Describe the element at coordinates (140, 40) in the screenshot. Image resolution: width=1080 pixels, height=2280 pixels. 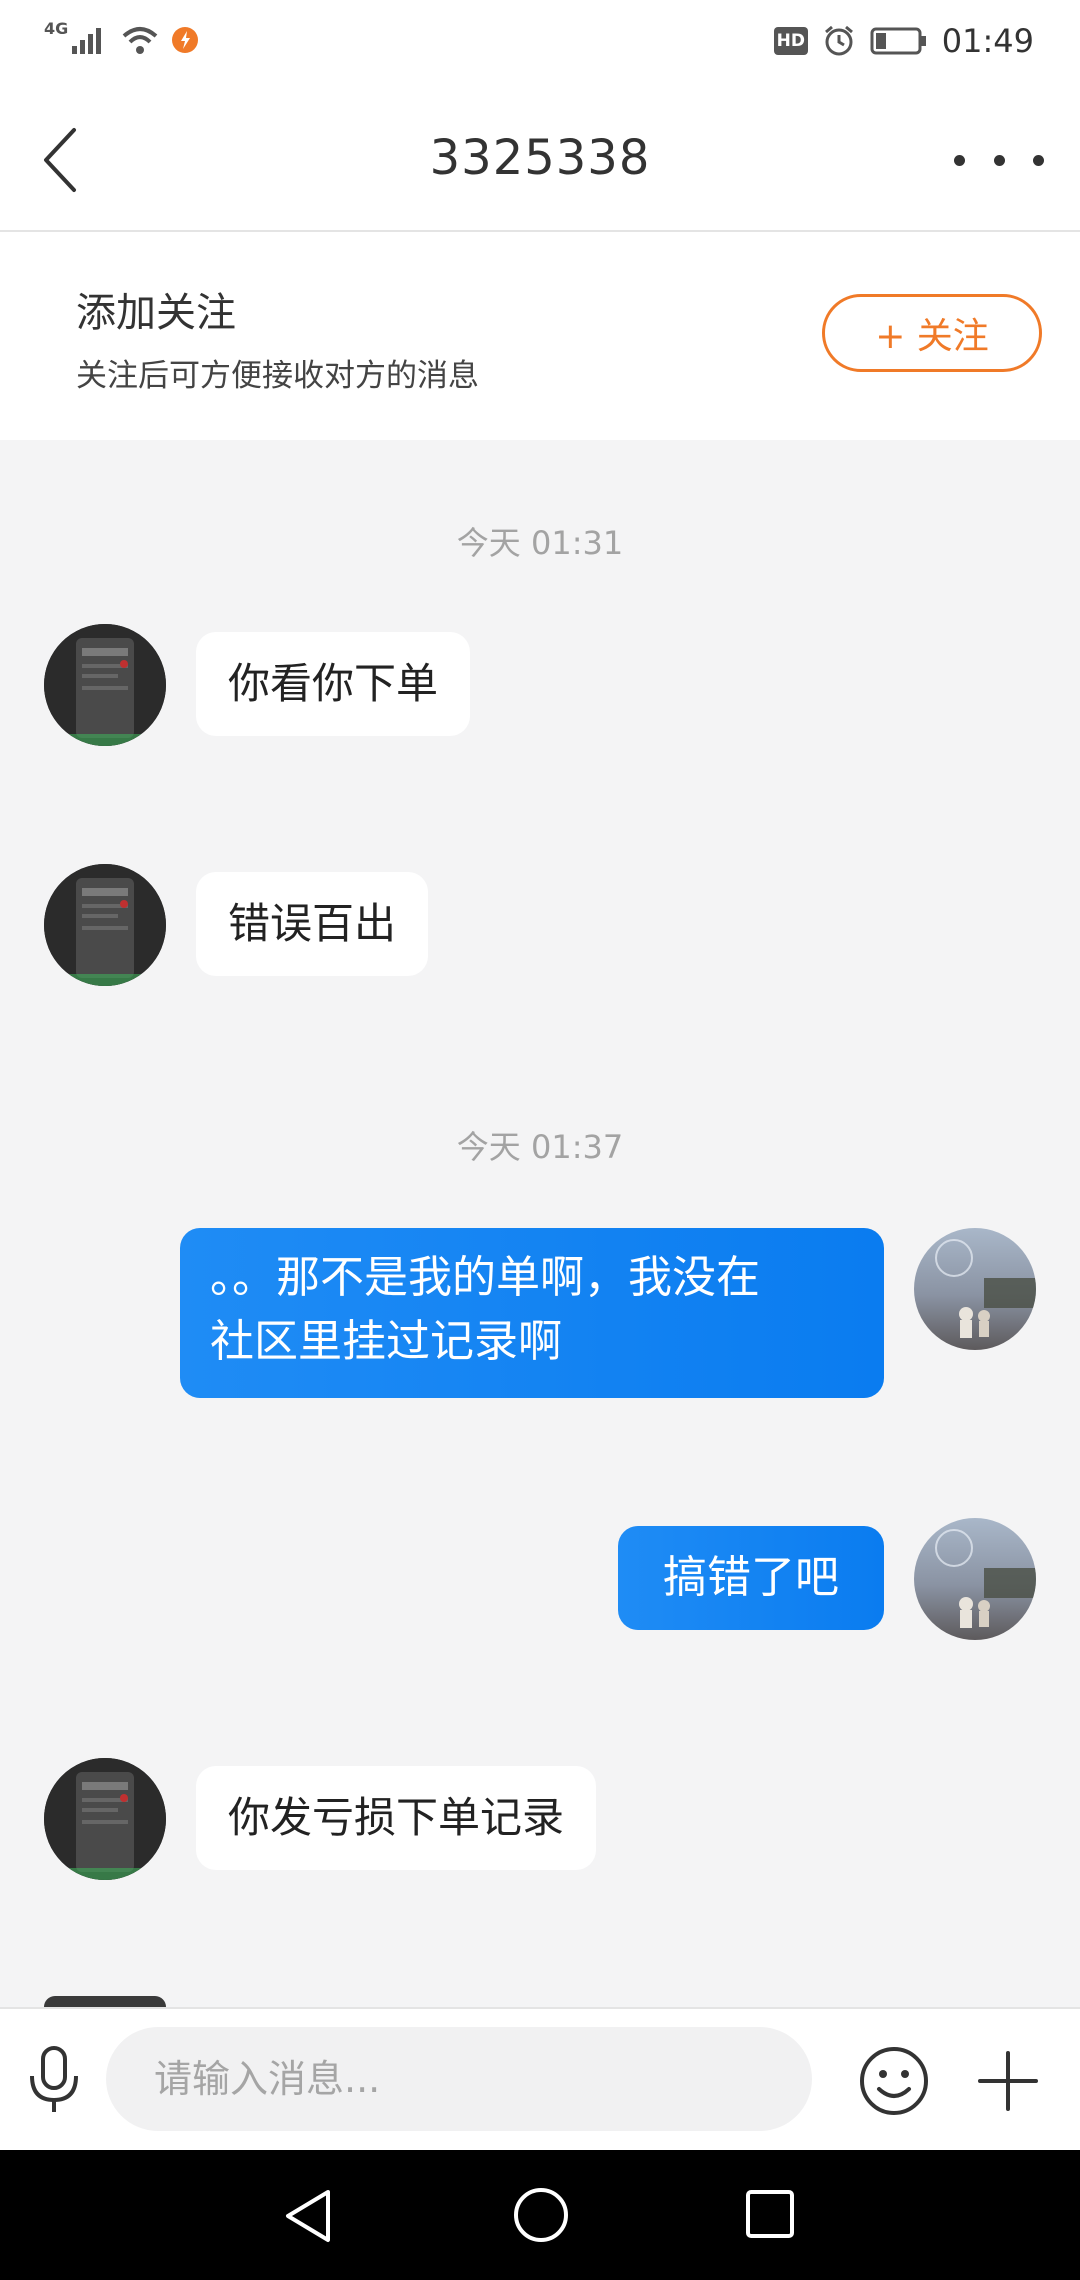
I see `wifi-icon` at that location.